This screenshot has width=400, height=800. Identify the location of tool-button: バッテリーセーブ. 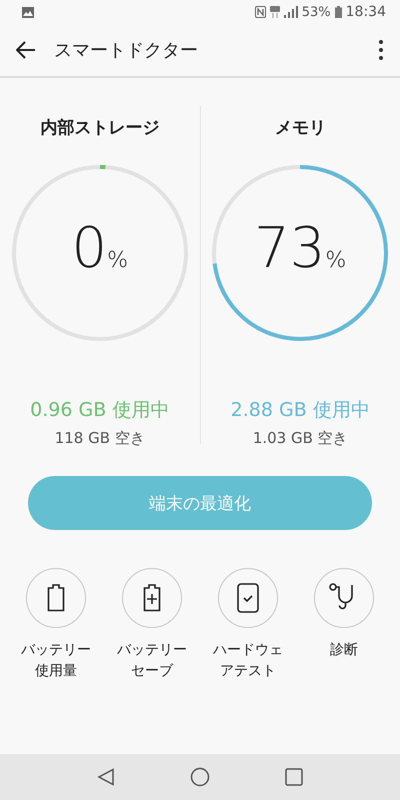
(152, 625).